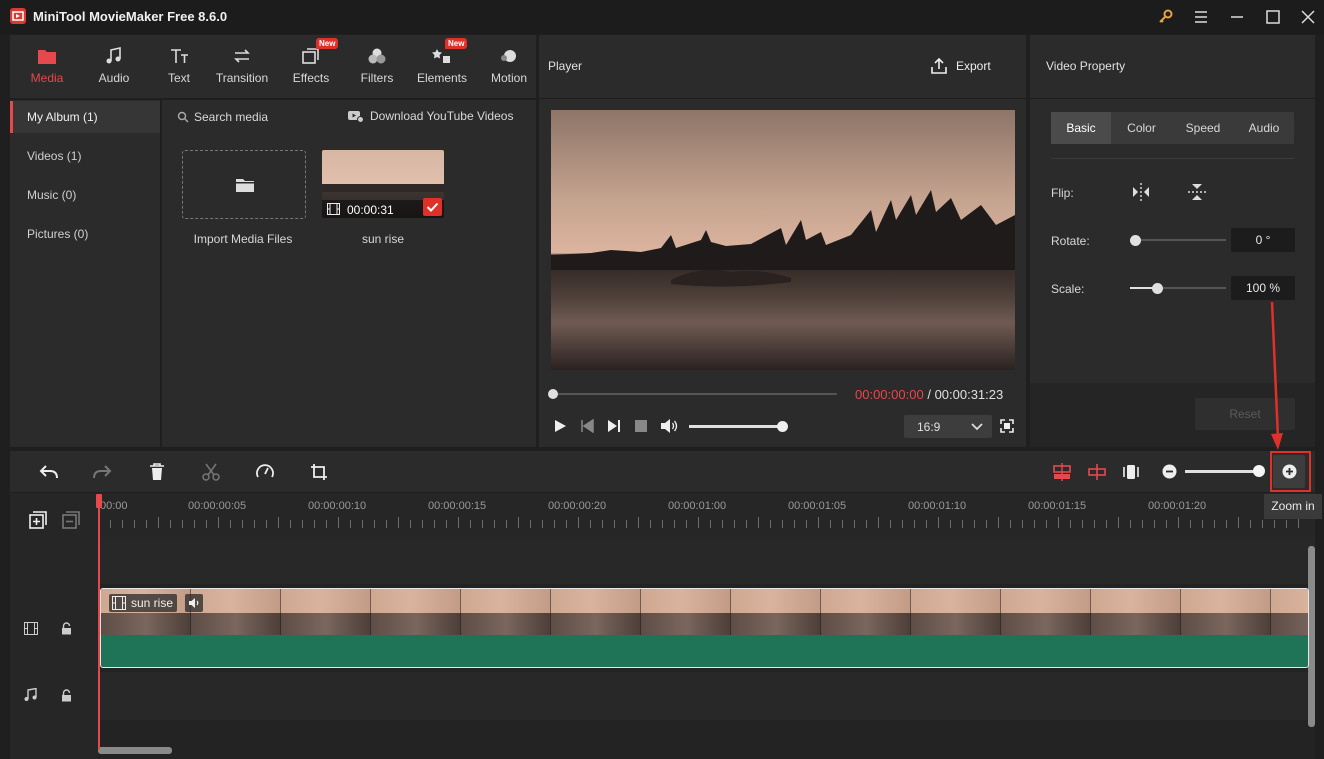  Describe the element at coordinates (85, 117) in the screenshot. I see `sidebar-item-my-album: My Album (1)` at that location.